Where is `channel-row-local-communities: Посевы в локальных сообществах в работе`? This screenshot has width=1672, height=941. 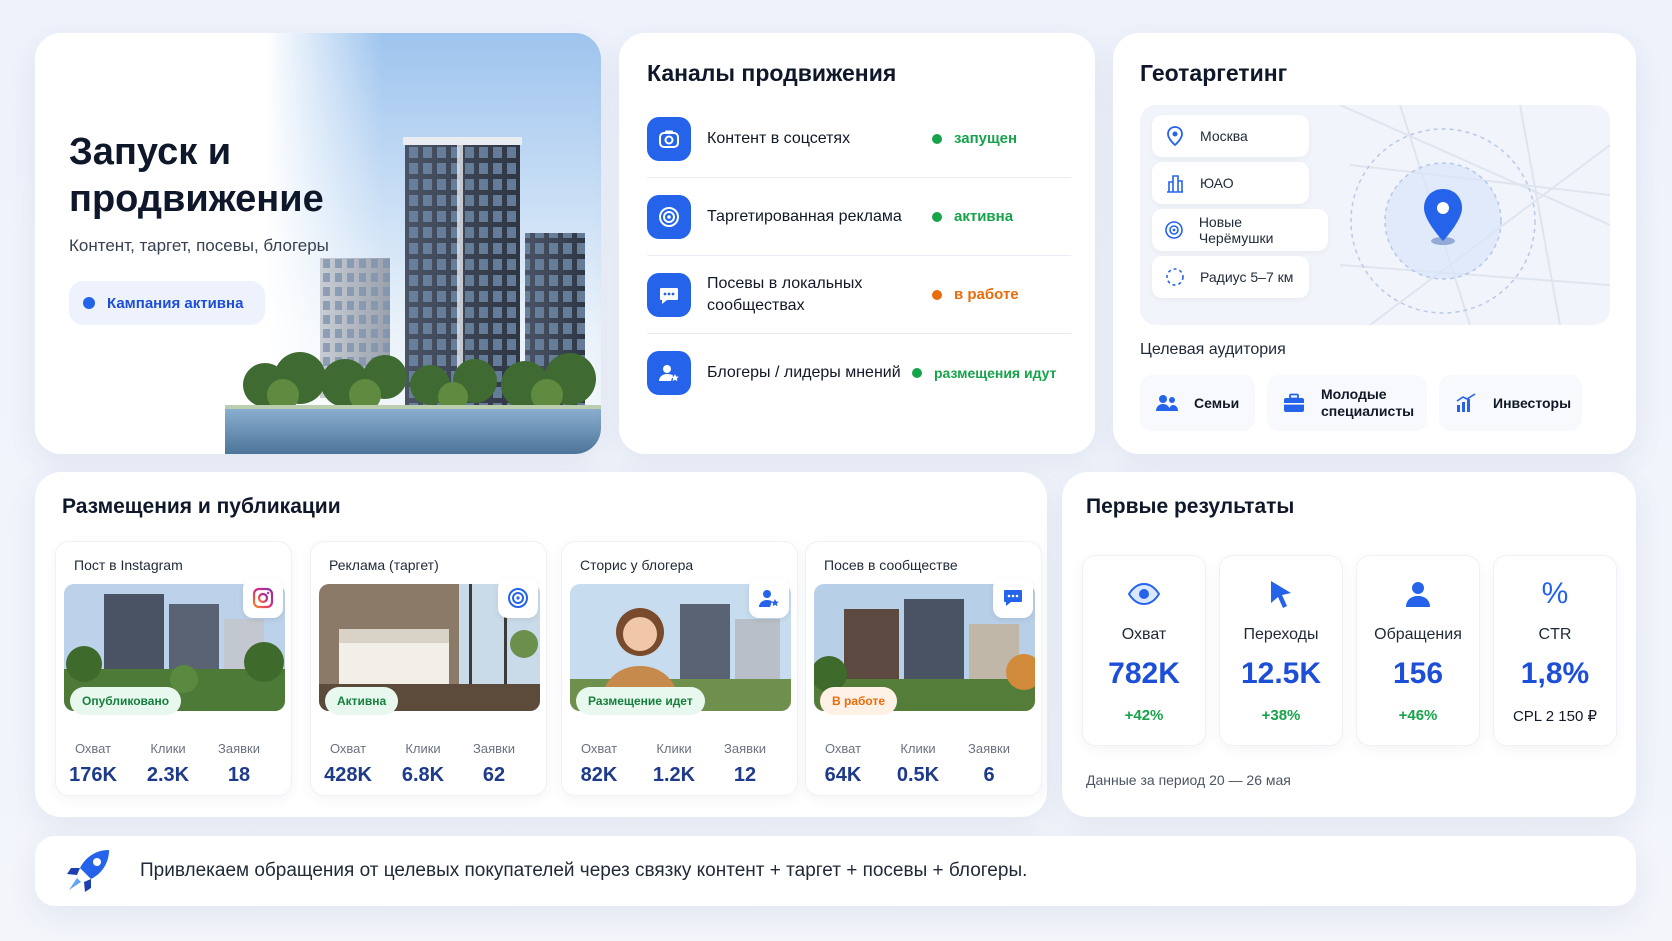 channel-row-local-communities: Посевы в локальных сообществах в работе is located at coordinates (859, 295).